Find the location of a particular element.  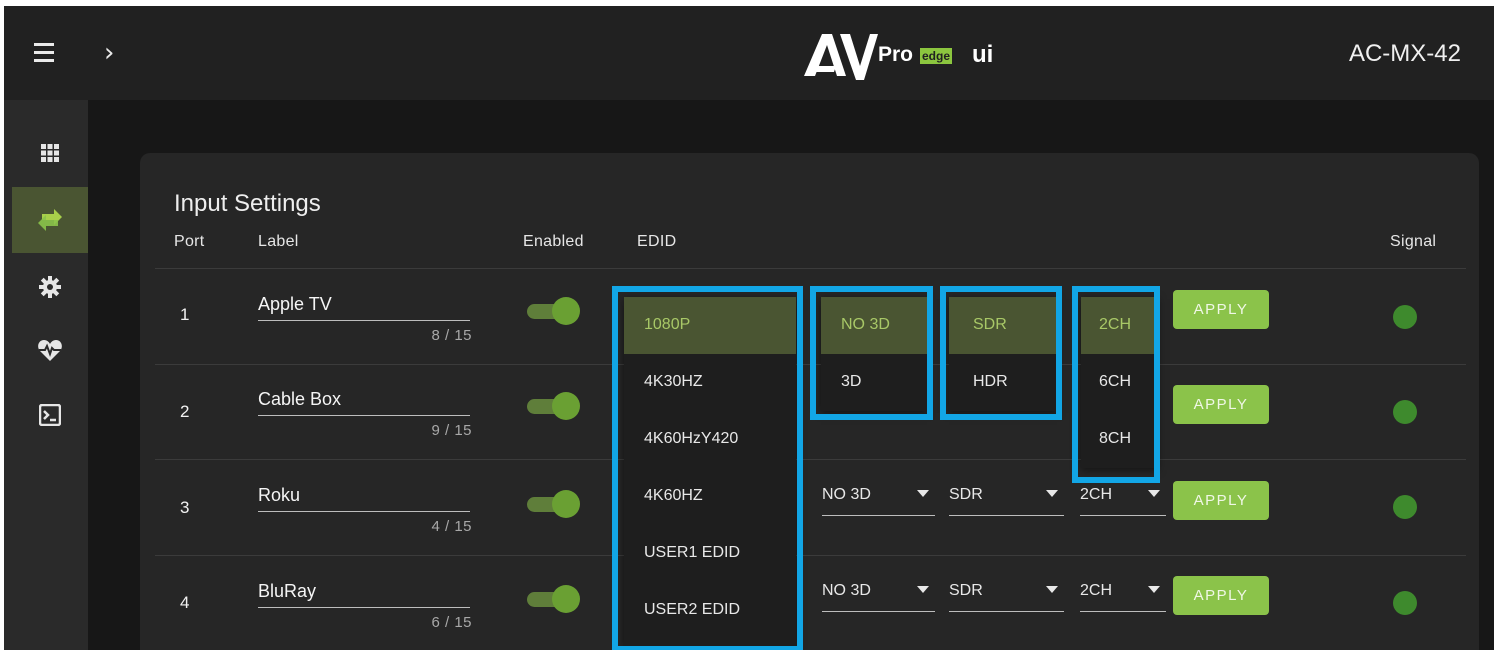

logo-edge-text: edge is located at coordinates (936, 56).